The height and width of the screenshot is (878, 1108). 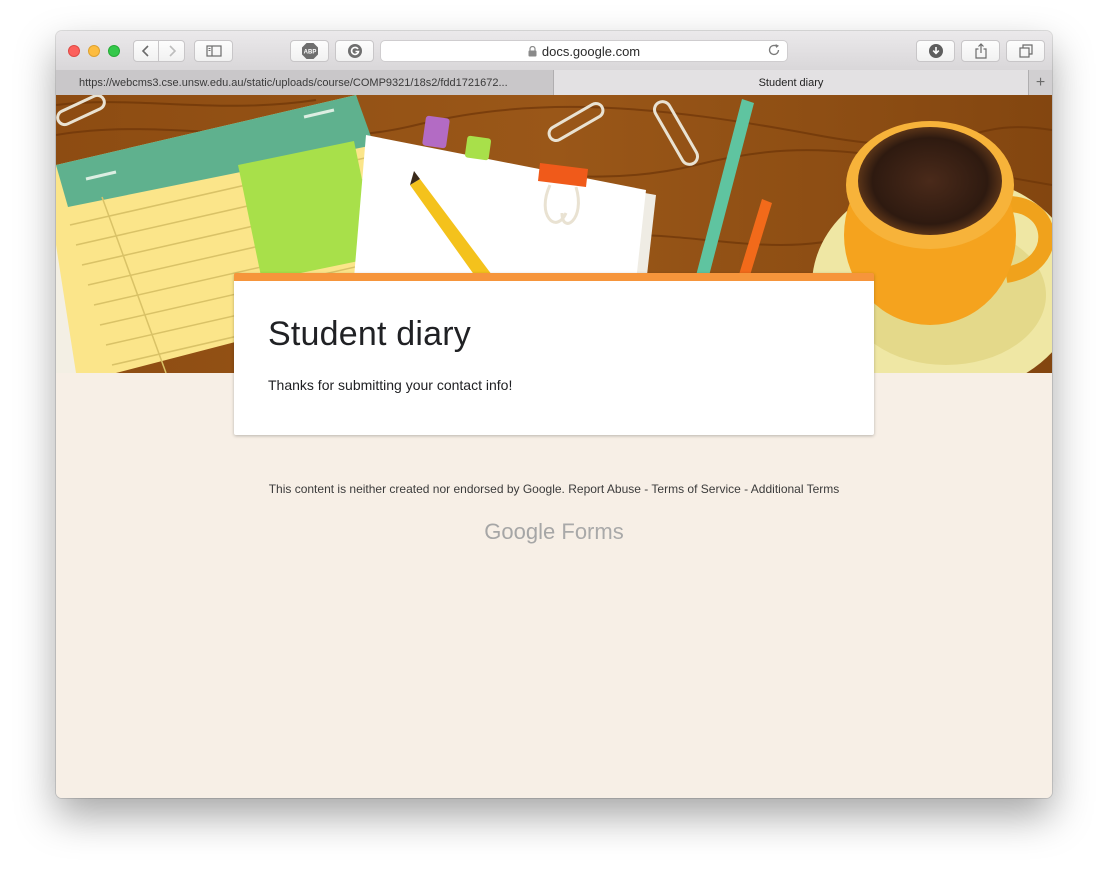 I want to click on download-icon, so click(x=935, y=51).